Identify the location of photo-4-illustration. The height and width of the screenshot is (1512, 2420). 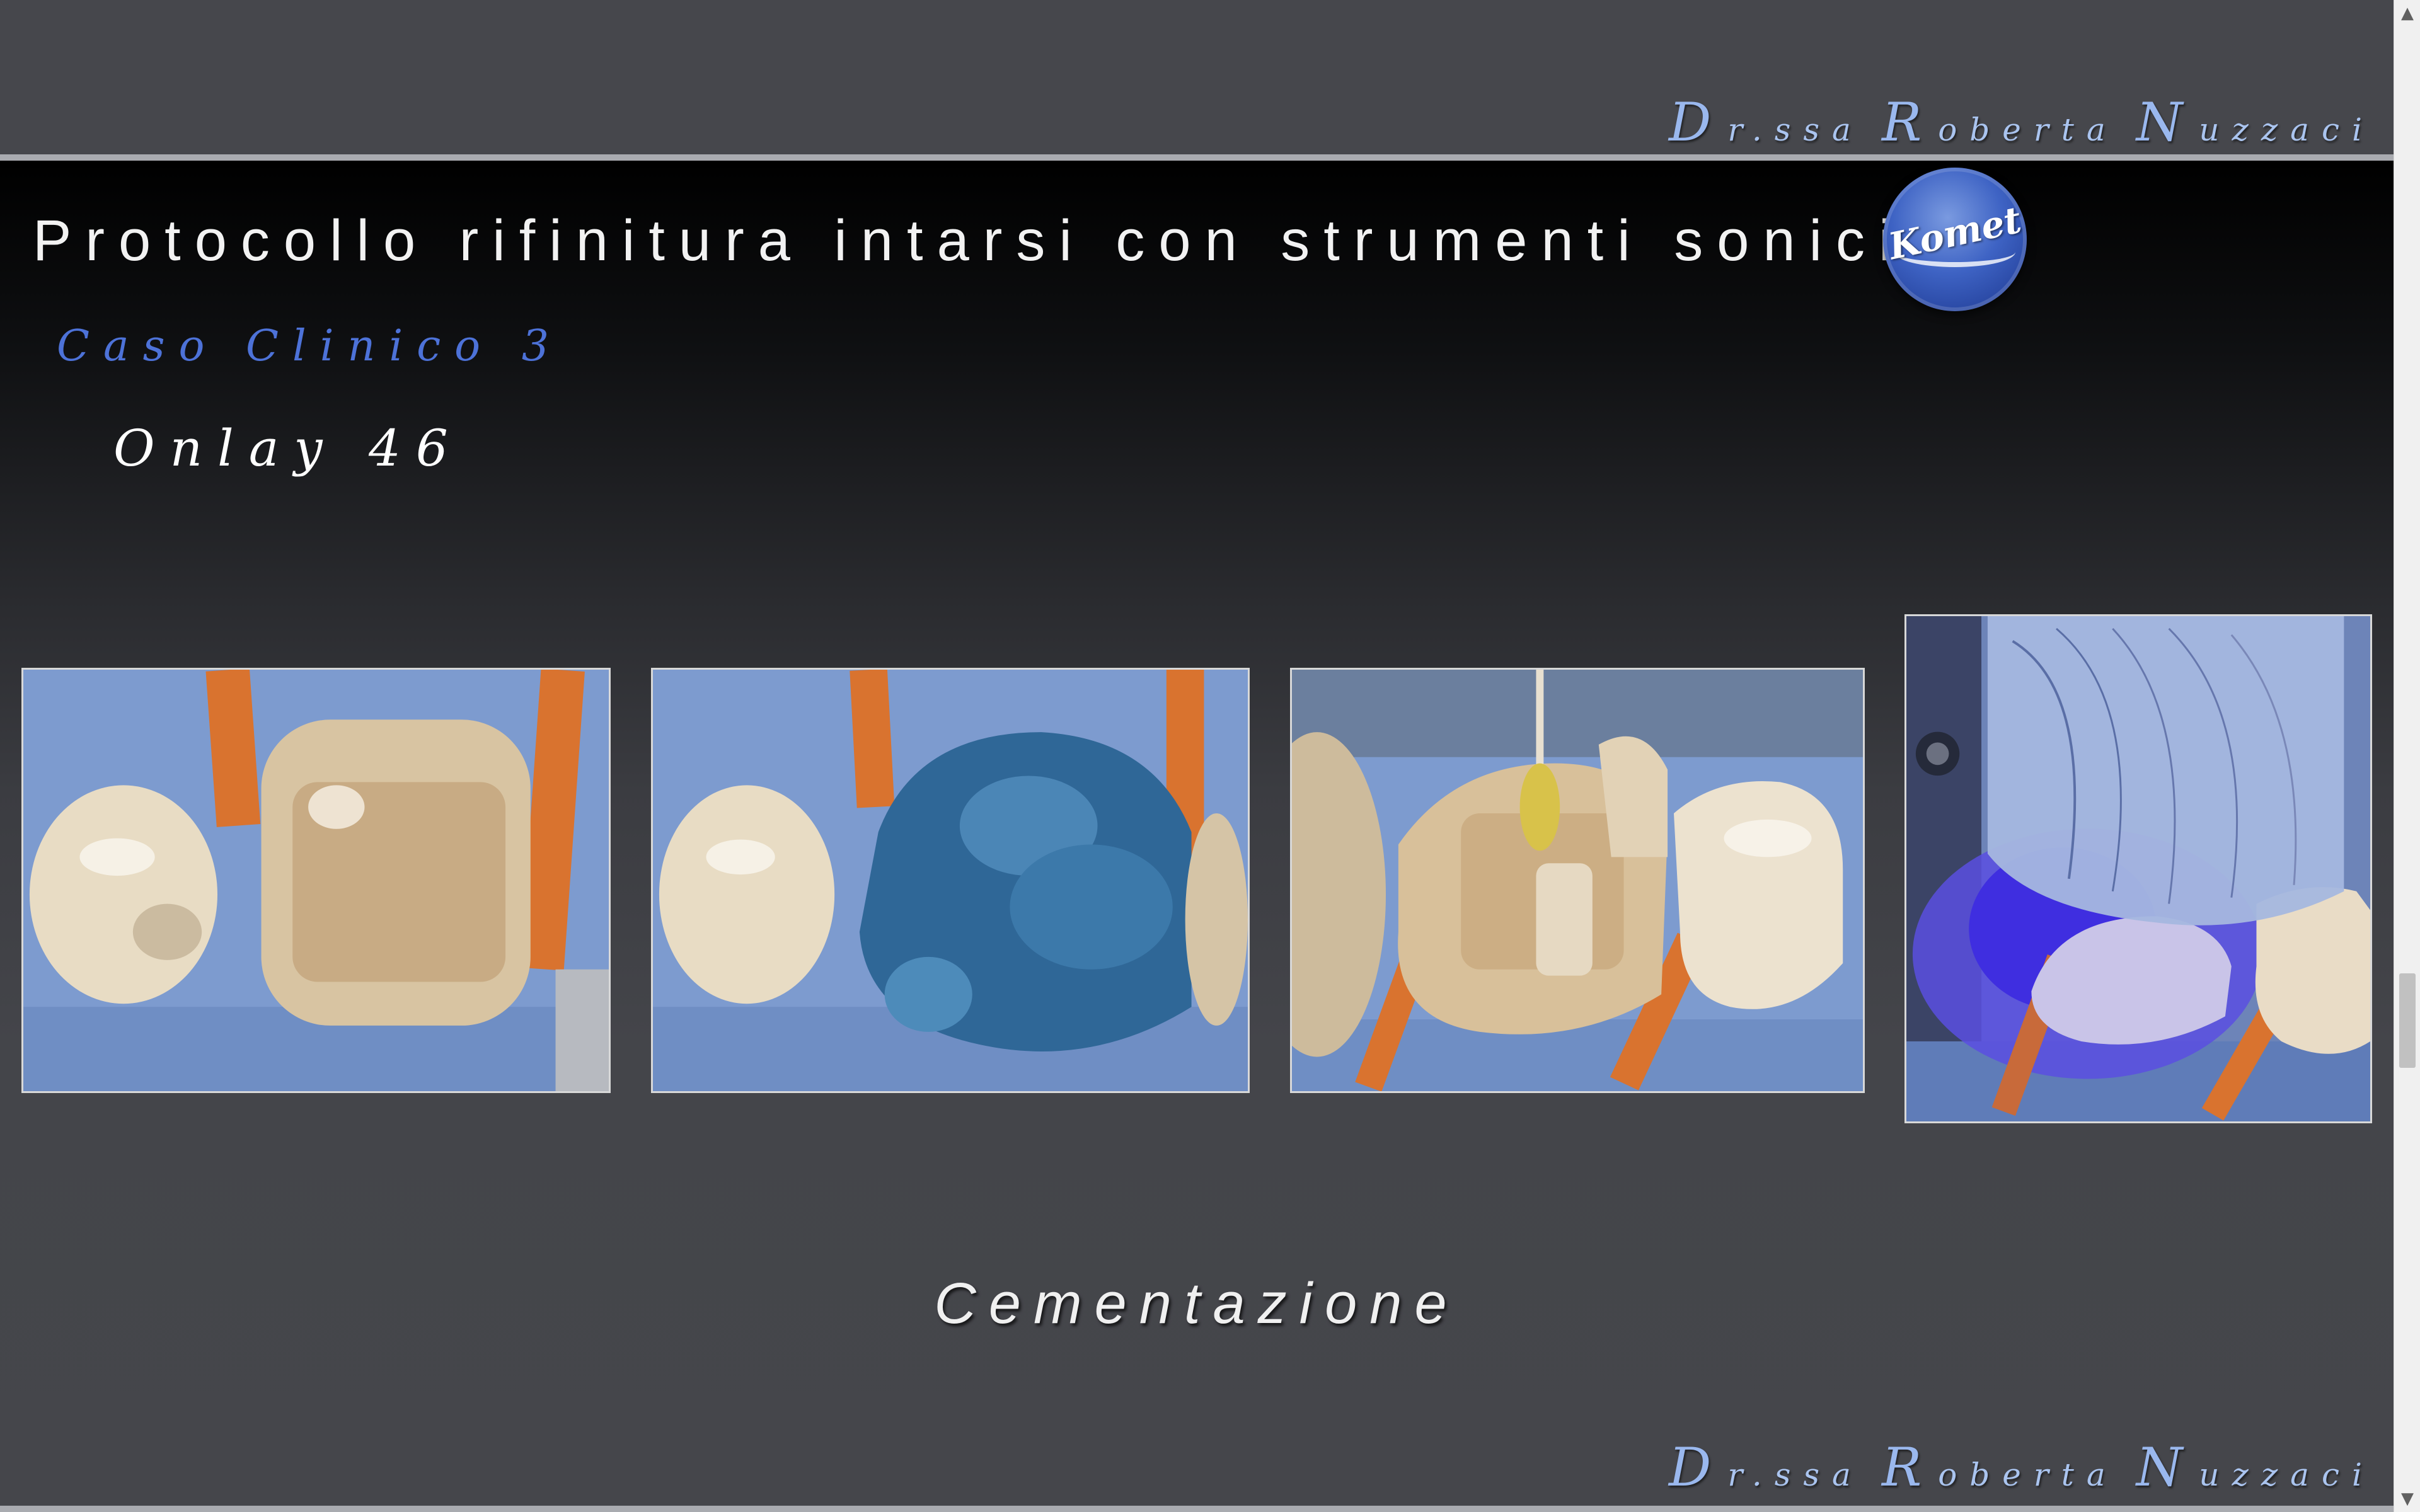
(2138, 868).